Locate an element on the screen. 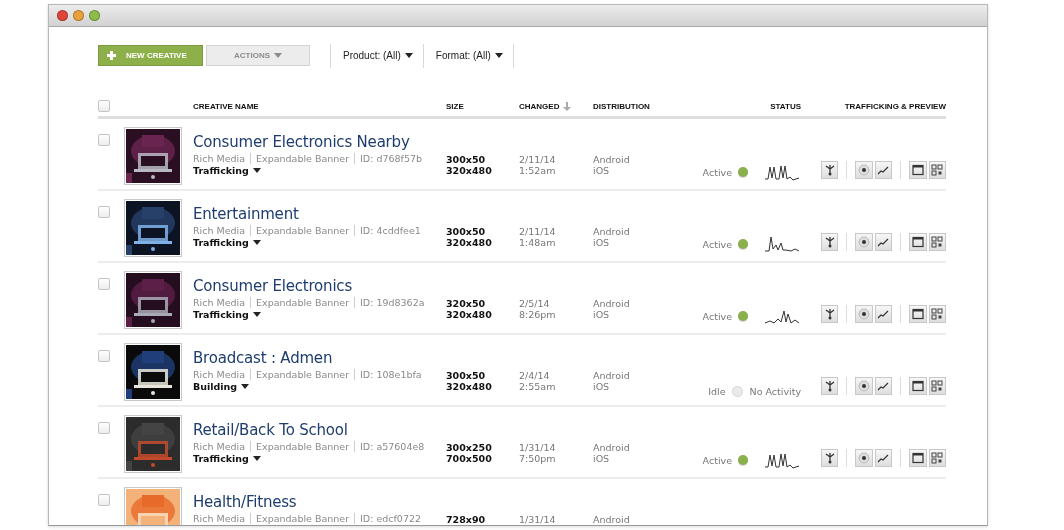 The width and height of the screenshot is (1064, 530). creative-meta: ID: edcf0722 is located at coordinates (388, 518).